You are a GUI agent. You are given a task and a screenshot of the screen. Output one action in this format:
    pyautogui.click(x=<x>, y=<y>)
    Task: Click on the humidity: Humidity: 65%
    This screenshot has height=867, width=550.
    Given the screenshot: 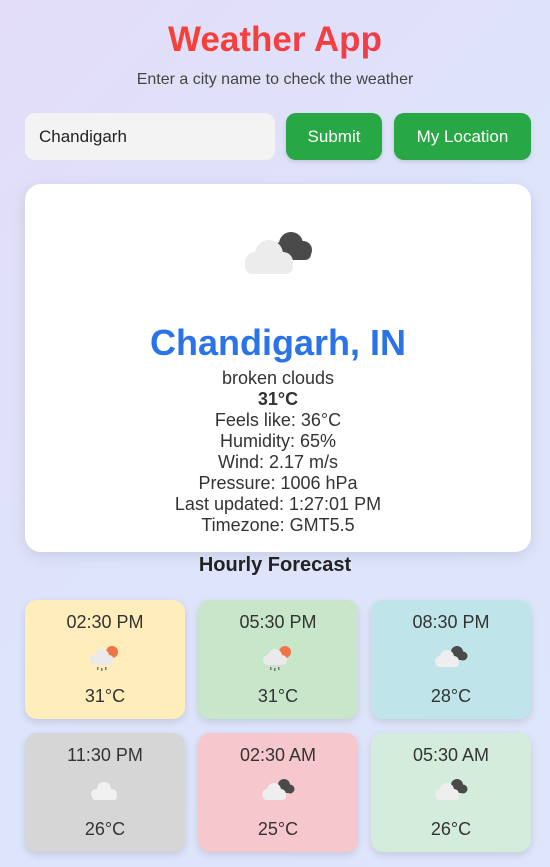 What is the action you would take?
    pyautogui.click(x=278, y=441)
    